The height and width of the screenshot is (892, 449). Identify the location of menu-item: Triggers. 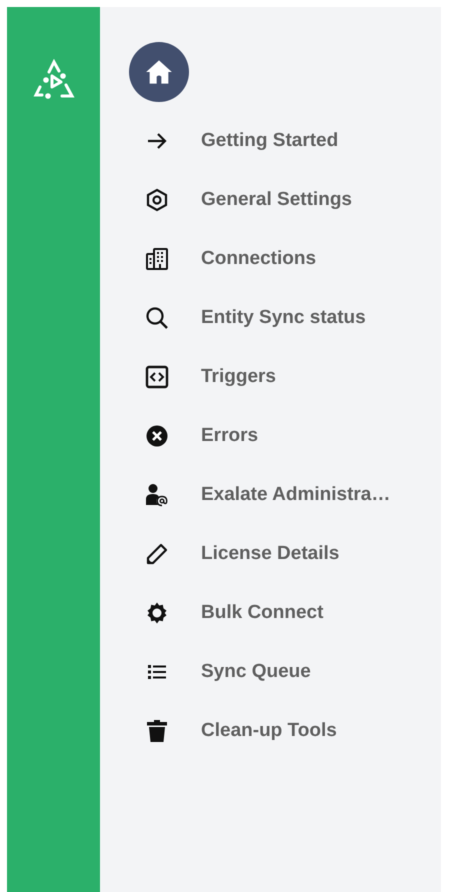
(238, 377).